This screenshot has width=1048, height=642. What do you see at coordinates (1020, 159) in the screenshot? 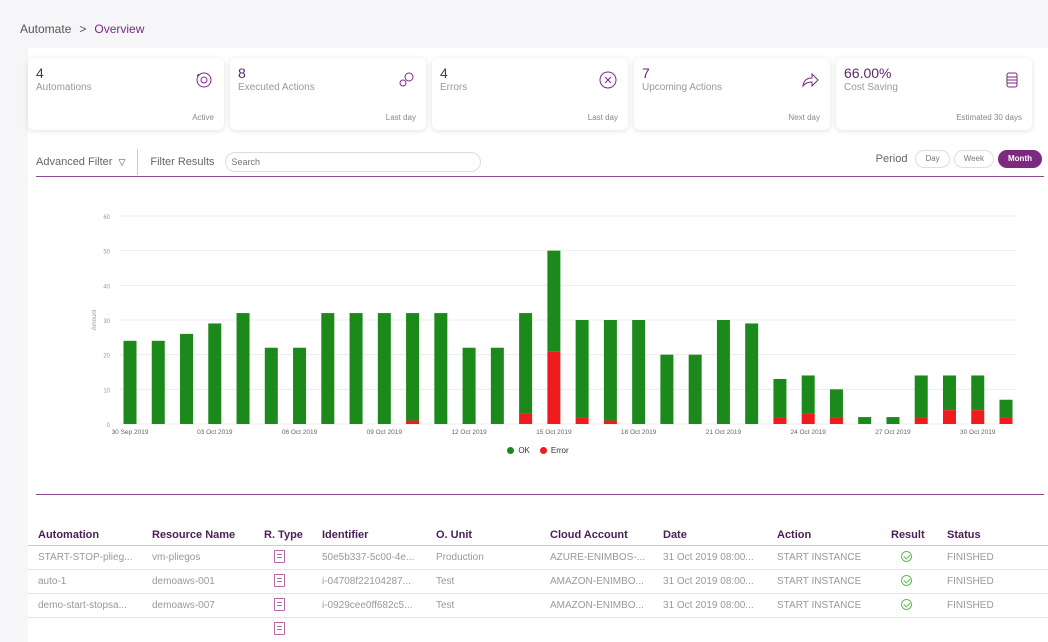
I see `period-month-button: Month` at bounding box center [1020, 159].